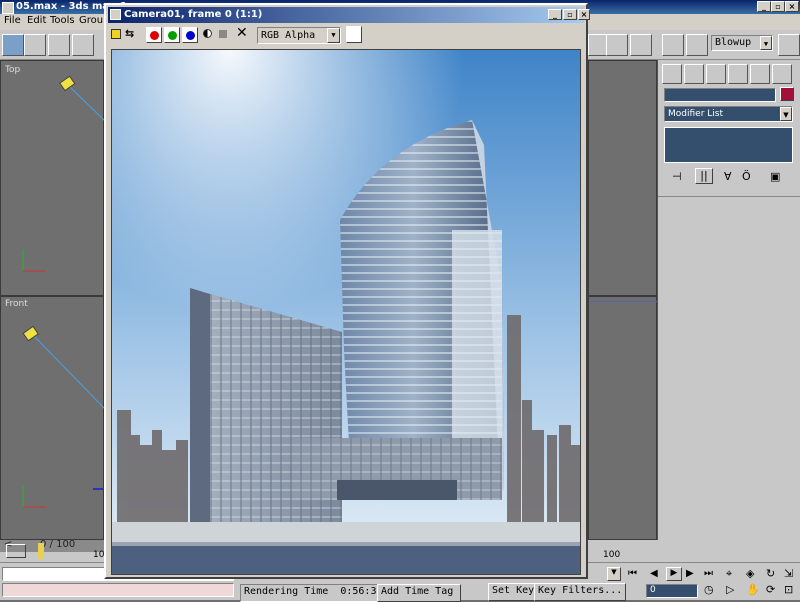  I want to click on alpha-channel-icon, so click(207, 33).